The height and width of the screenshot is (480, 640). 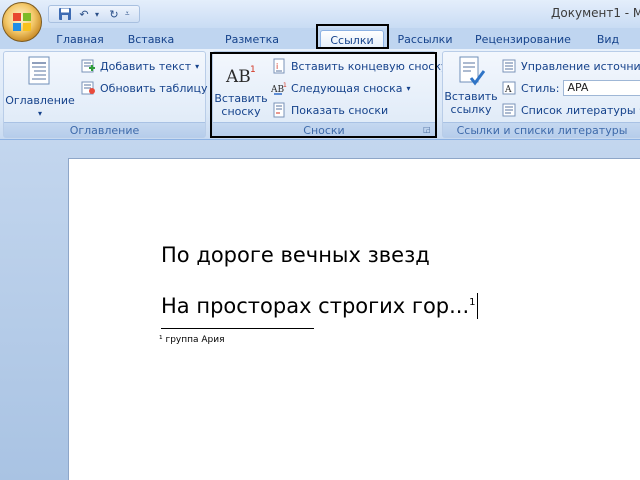 What do you see at coordinates (580, 66) in the screenshot?
I see `manage-sources-label: Управление источника` at bounding box center [580, 66].